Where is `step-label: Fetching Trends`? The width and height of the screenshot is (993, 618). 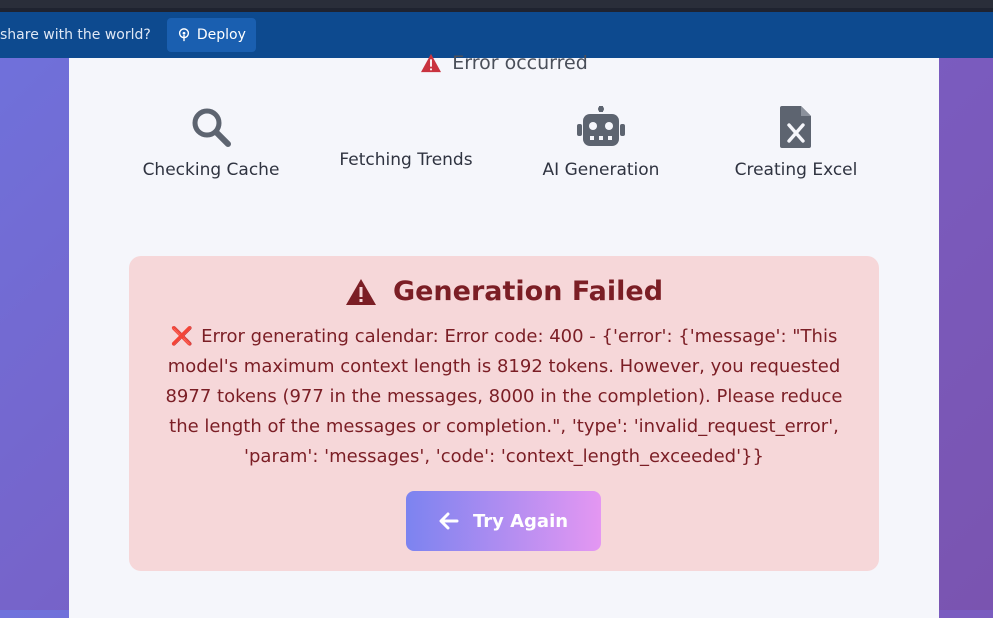
step-label: Fetching Trends is located at coordinates (406, 160).